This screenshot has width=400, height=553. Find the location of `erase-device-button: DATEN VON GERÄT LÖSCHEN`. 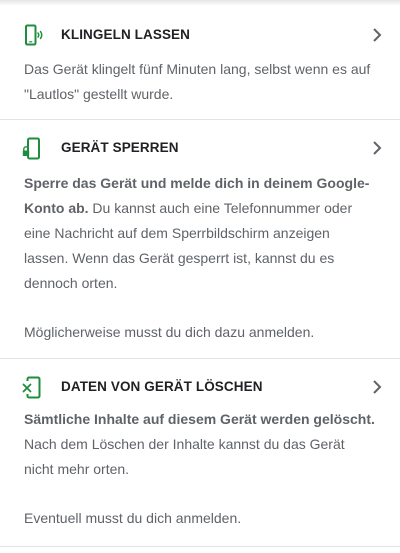

erase-device-button: DATEN VON GERÄT LÖSCHEN is located at coordinates (200, 387).